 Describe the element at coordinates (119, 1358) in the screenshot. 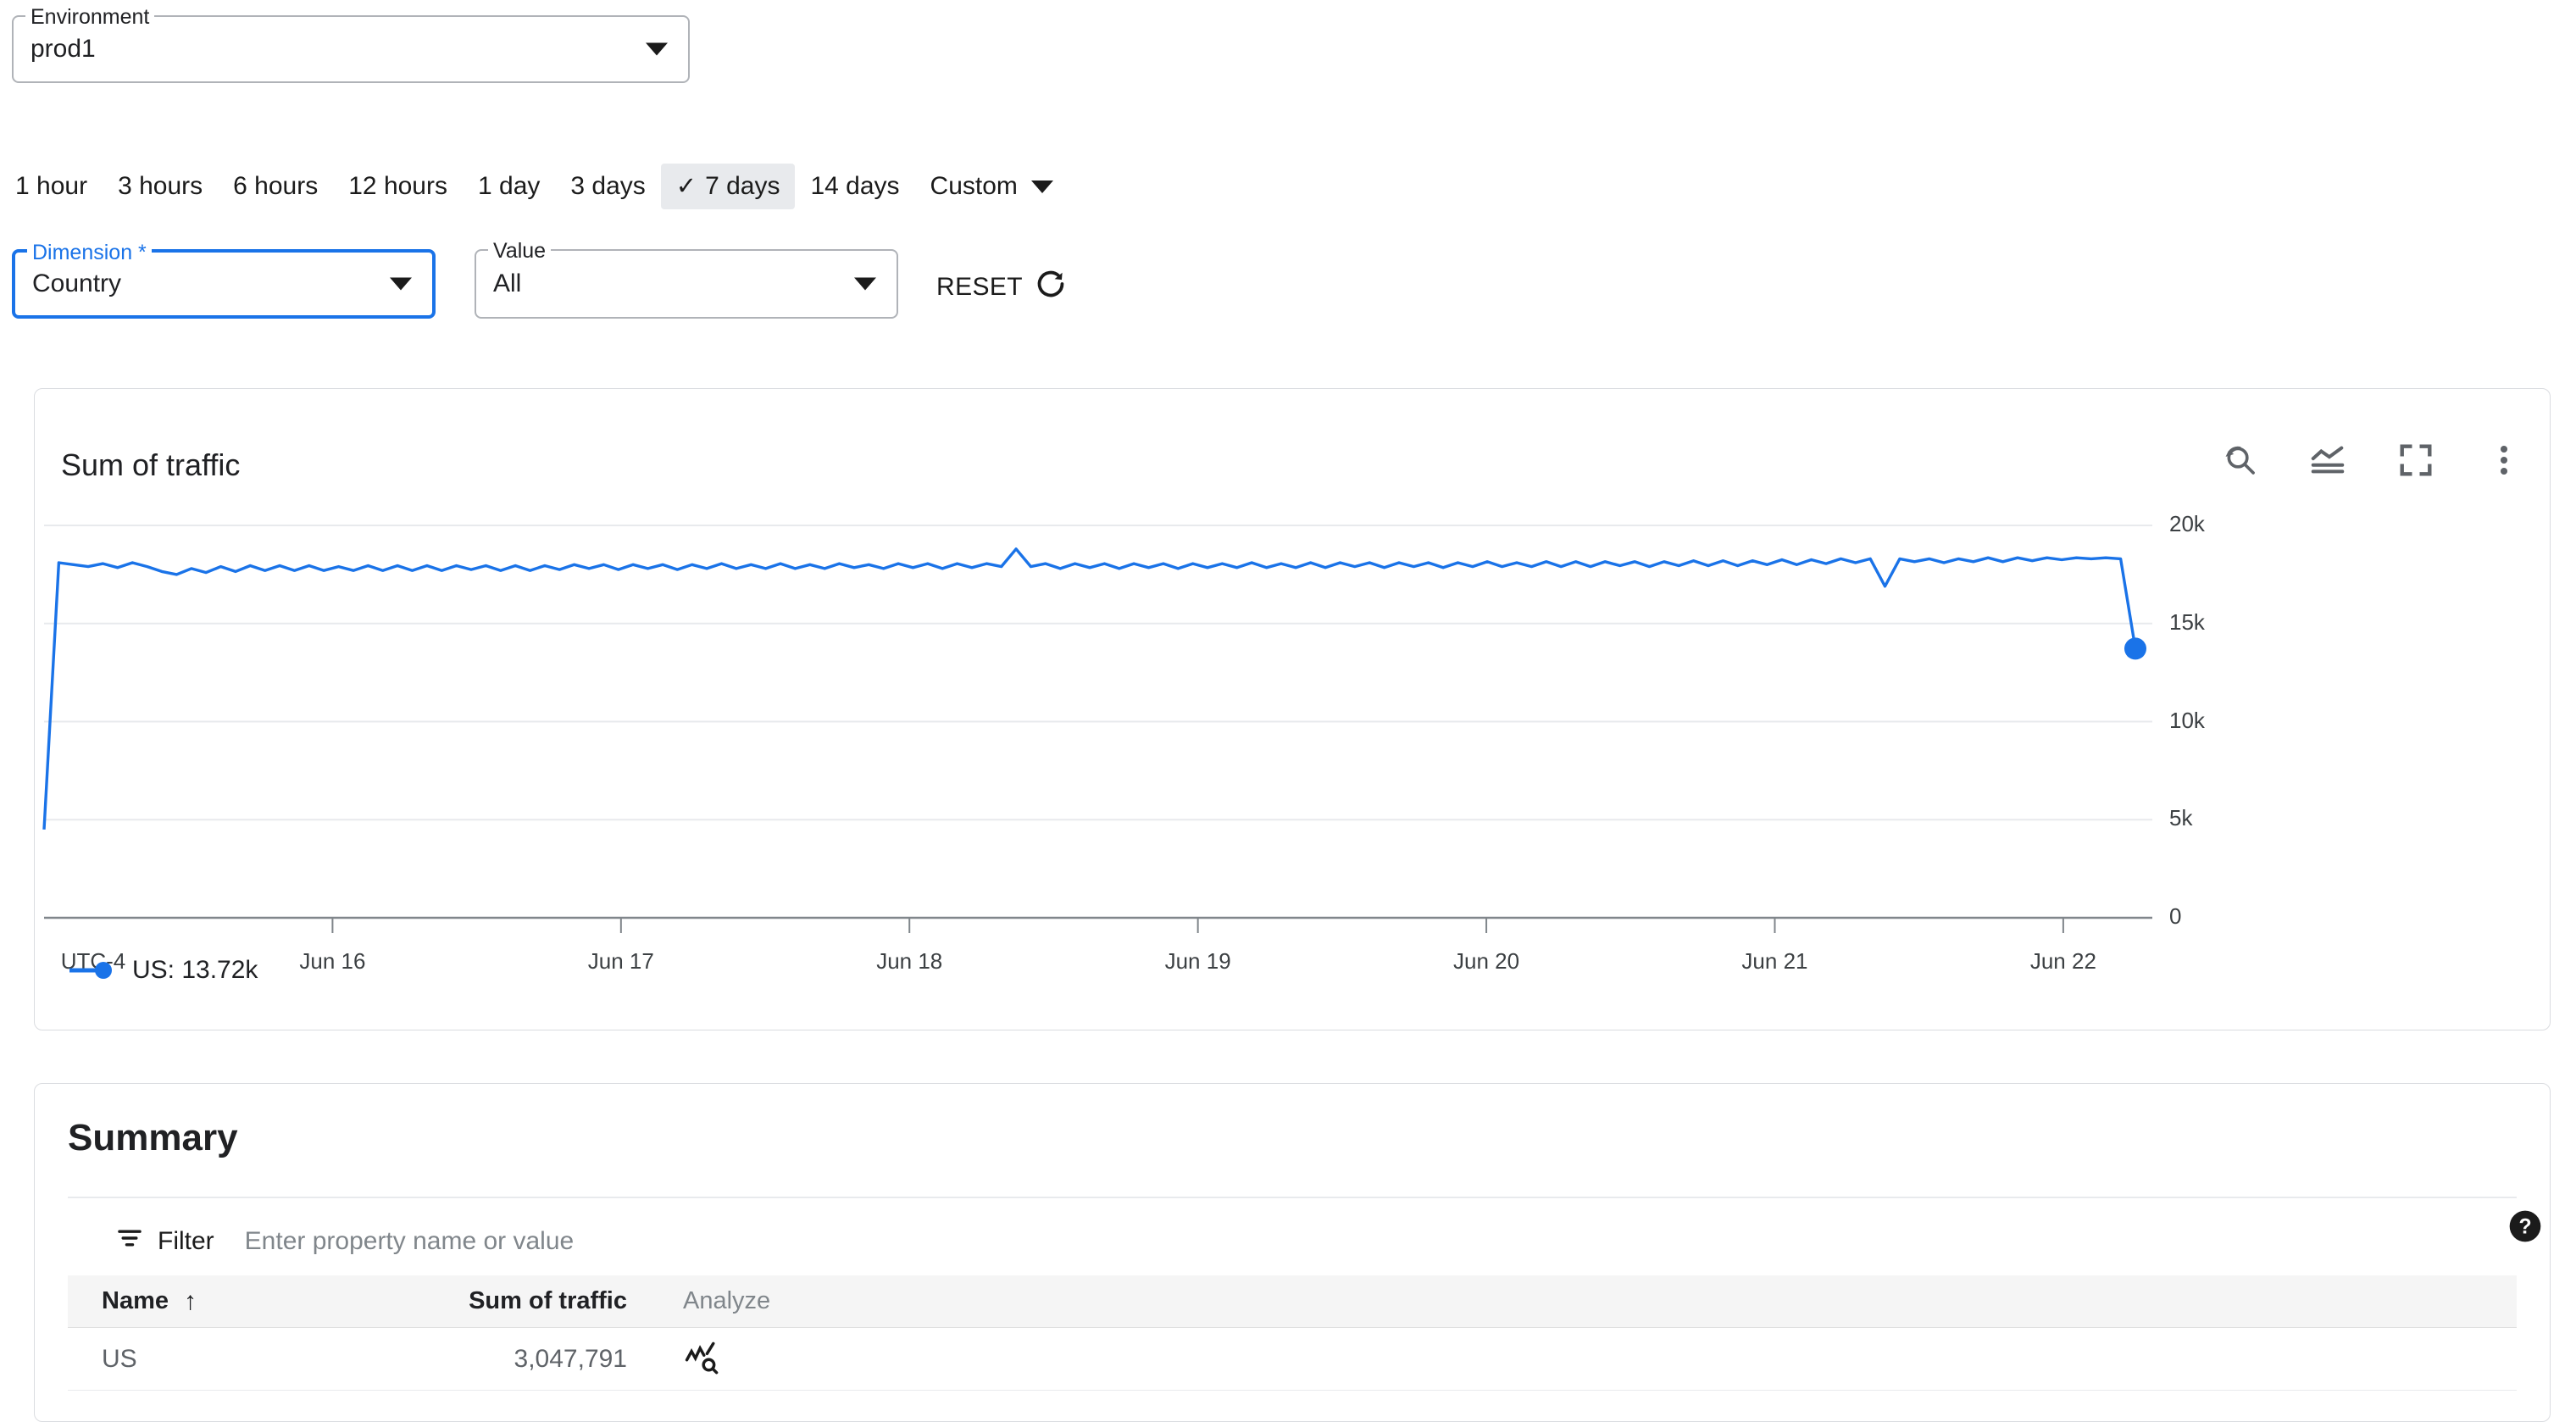

I see `cell-name: US` at that location.